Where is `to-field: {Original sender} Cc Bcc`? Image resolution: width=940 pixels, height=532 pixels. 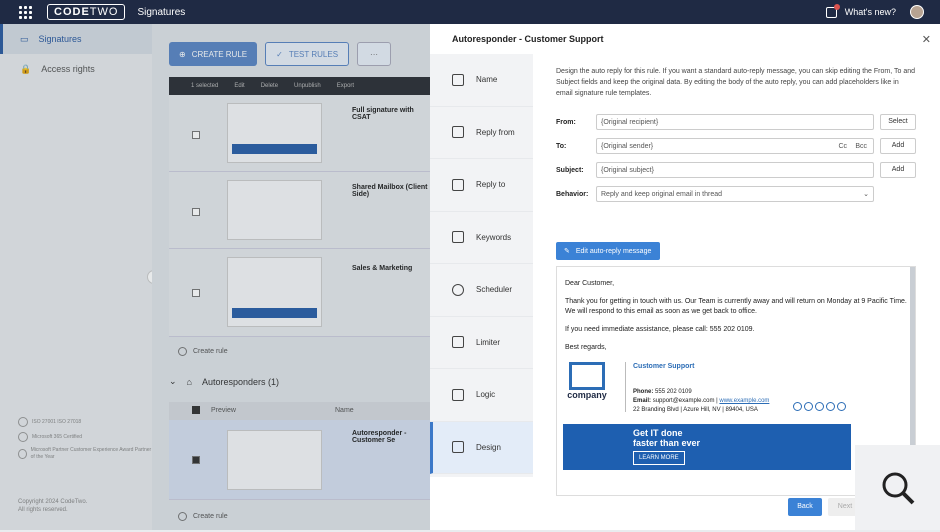 to-field: {Original sender} Cc Bcc is located at coordinates (735, 146).